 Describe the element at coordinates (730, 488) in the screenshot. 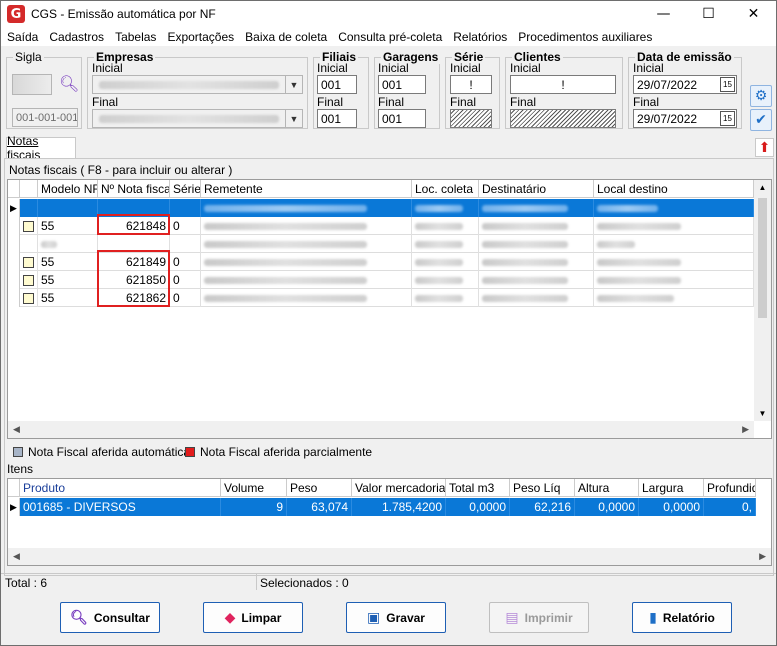

I see `col-profundidade: Profundid` at that location.